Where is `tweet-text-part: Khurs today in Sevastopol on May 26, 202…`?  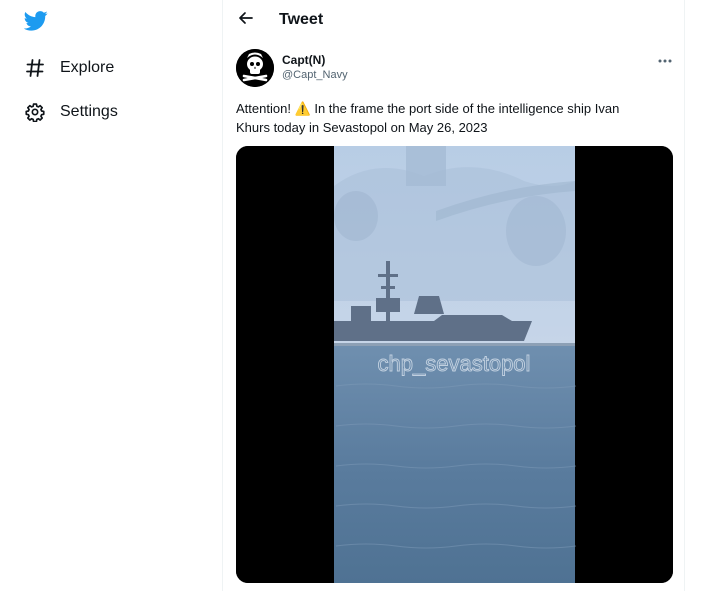 tweet-text-part: Khurs today in Sevastopol on May 26, 202… is located at coordinates (362, 127).